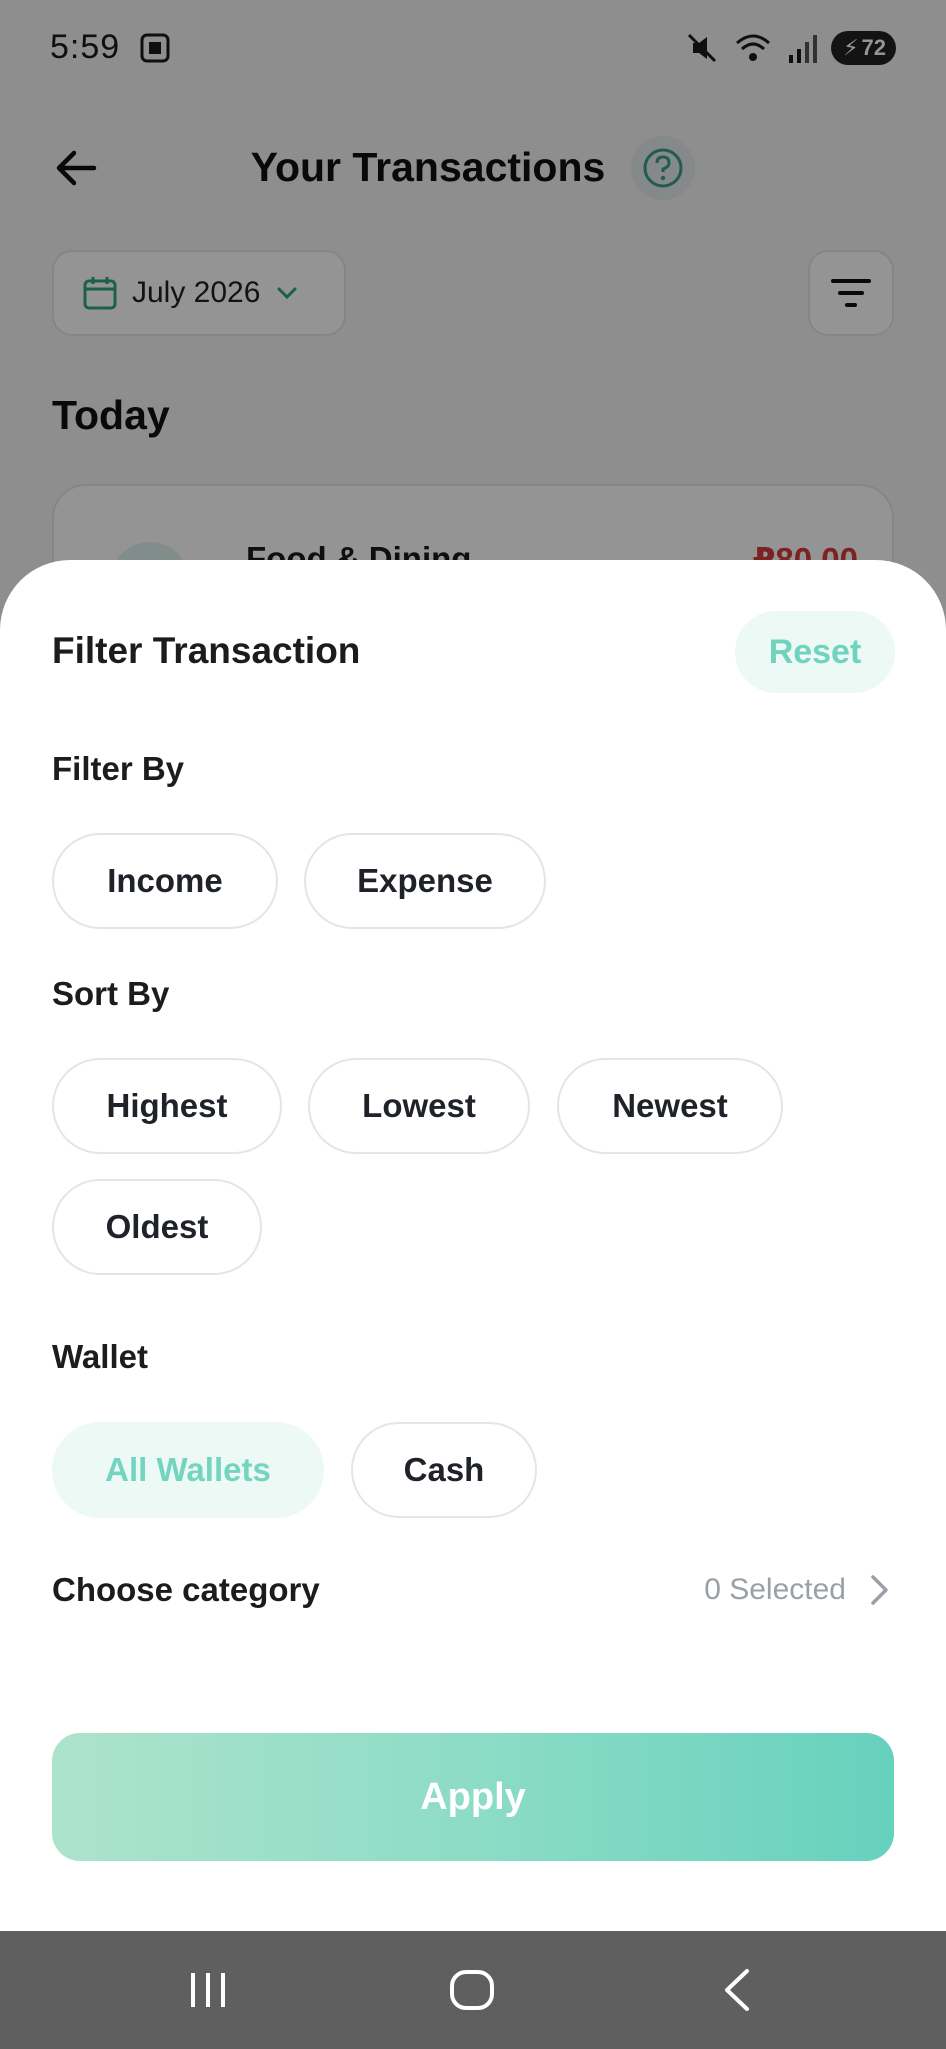 This screenshot has width=946, height=2049. Describe the element at coordinates (111, 993) in the screenshot. I see `sort-by-label: Sort By` at that location.